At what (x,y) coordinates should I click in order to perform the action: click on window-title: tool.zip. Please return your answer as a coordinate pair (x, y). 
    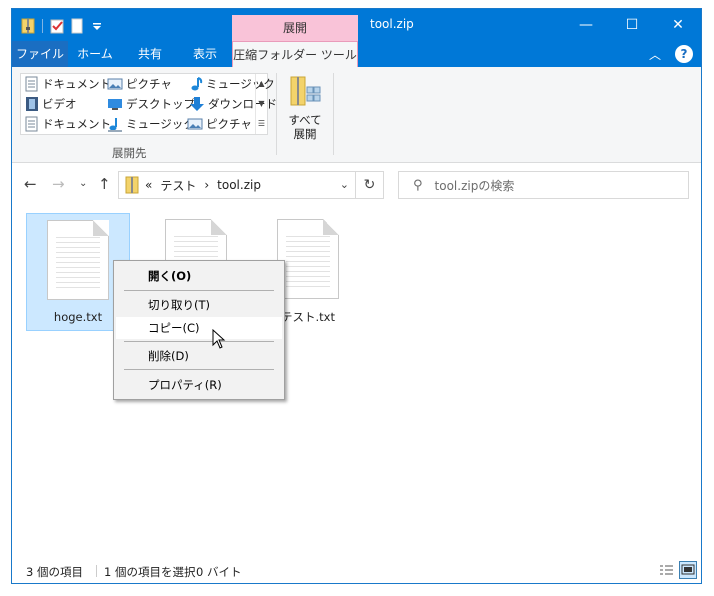
    Looking at the image, I should click on (392, 24).